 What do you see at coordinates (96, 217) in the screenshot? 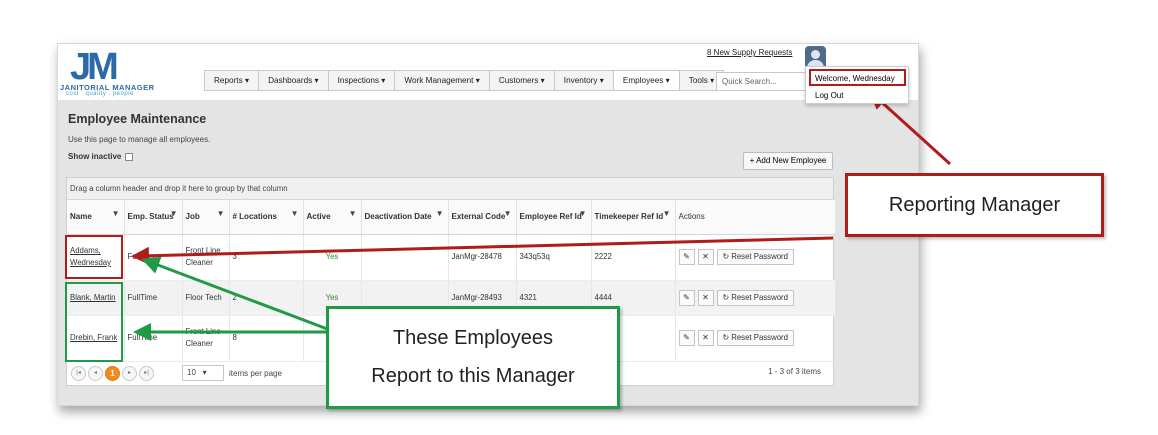
I see `col-header-name: Name ▼` at bounding box center [96, 217].